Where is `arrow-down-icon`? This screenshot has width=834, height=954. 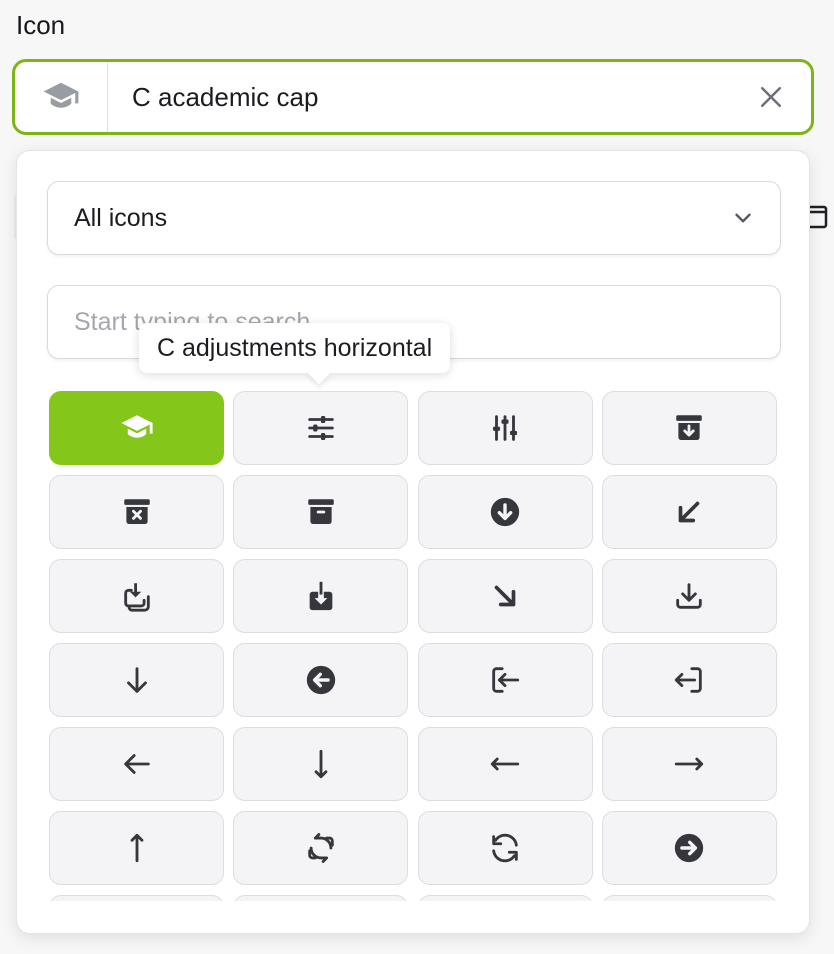 arrow-down-icon is located at coordinates (137, 680).